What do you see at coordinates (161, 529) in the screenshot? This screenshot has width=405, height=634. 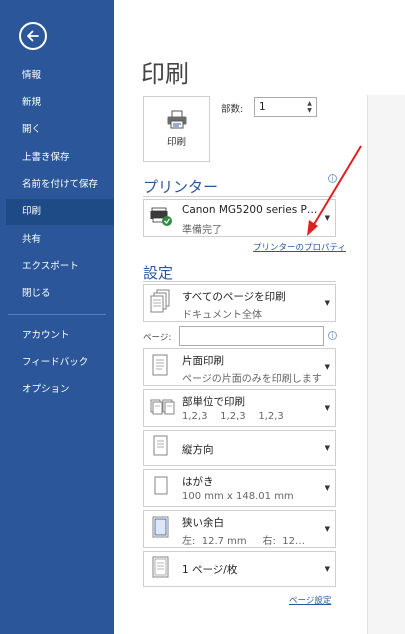 I see `margins-icon` at bounding box center [161, 529].